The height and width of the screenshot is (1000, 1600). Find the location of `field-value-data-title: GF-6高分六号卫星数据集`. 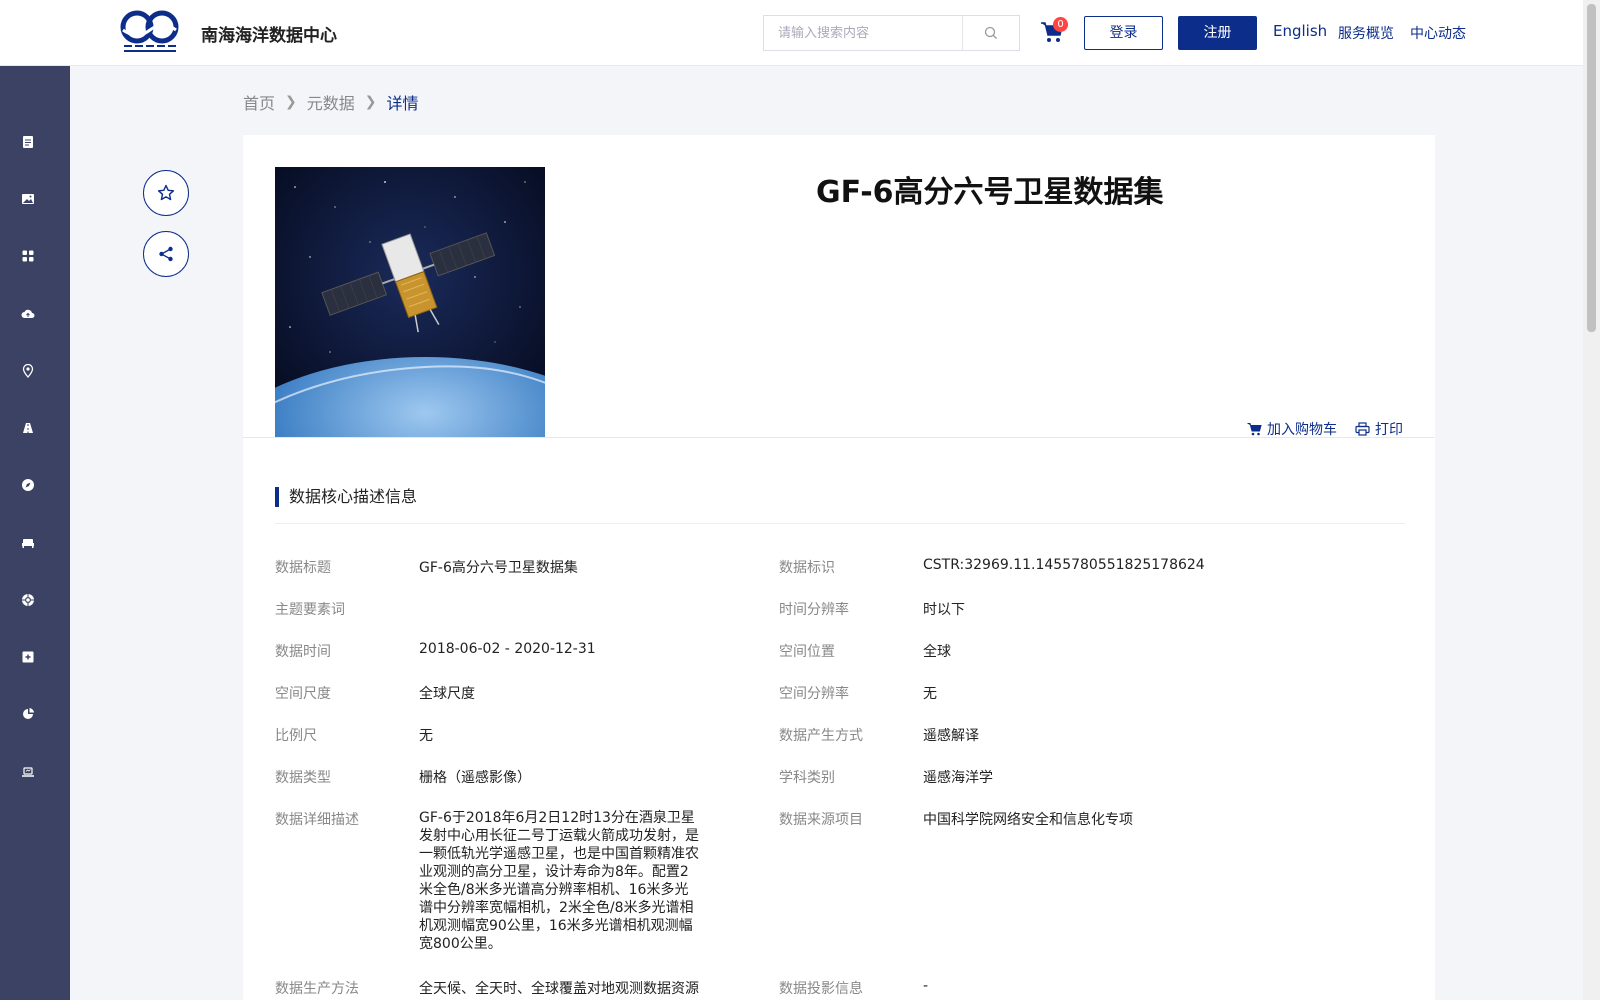

field-value-data-title: GF-6高分六号卫星数据集 is located at coordinates (498, 568).